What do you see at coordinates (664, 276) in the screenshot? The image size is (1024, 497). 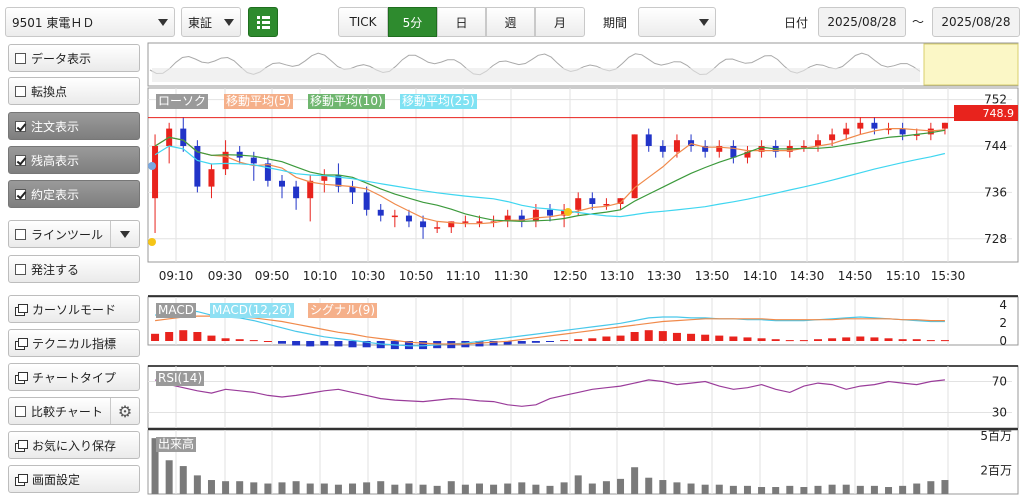 I see `time-label-10: 13:30` at bounding box center [664, 276].